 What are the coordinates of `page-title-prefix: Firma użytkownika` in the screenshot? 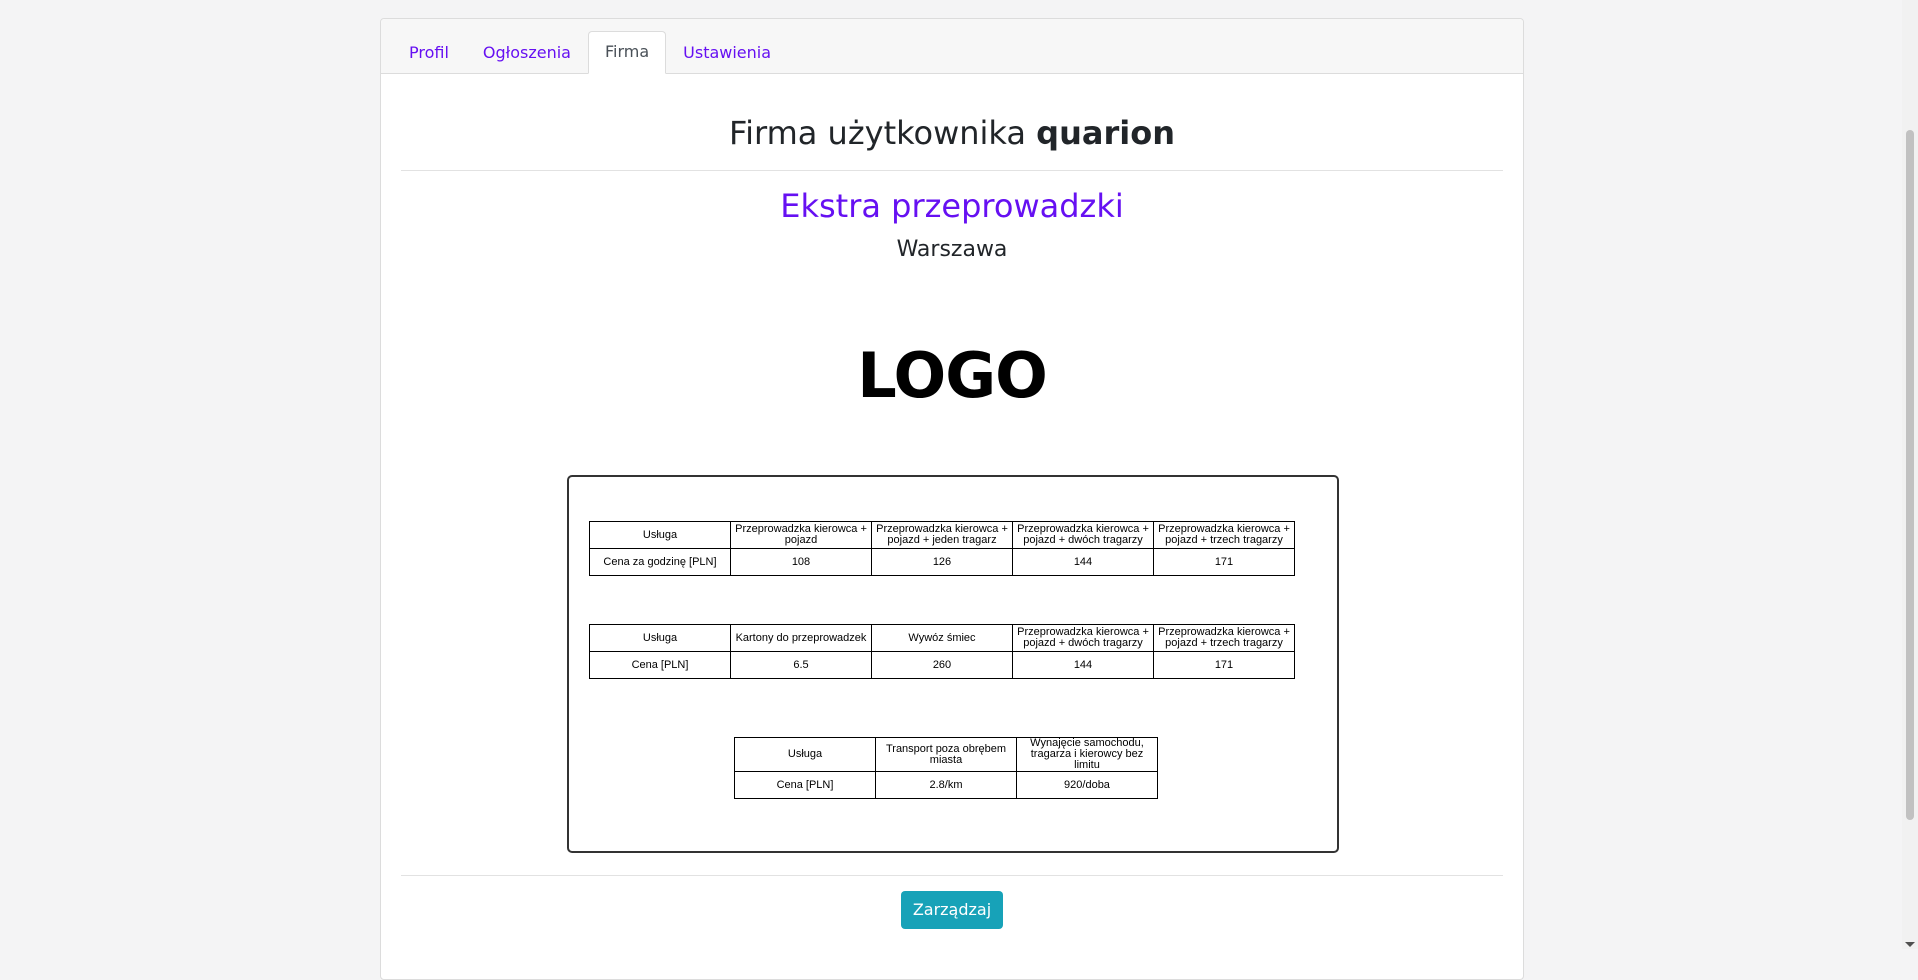 It's located at (877, 133).